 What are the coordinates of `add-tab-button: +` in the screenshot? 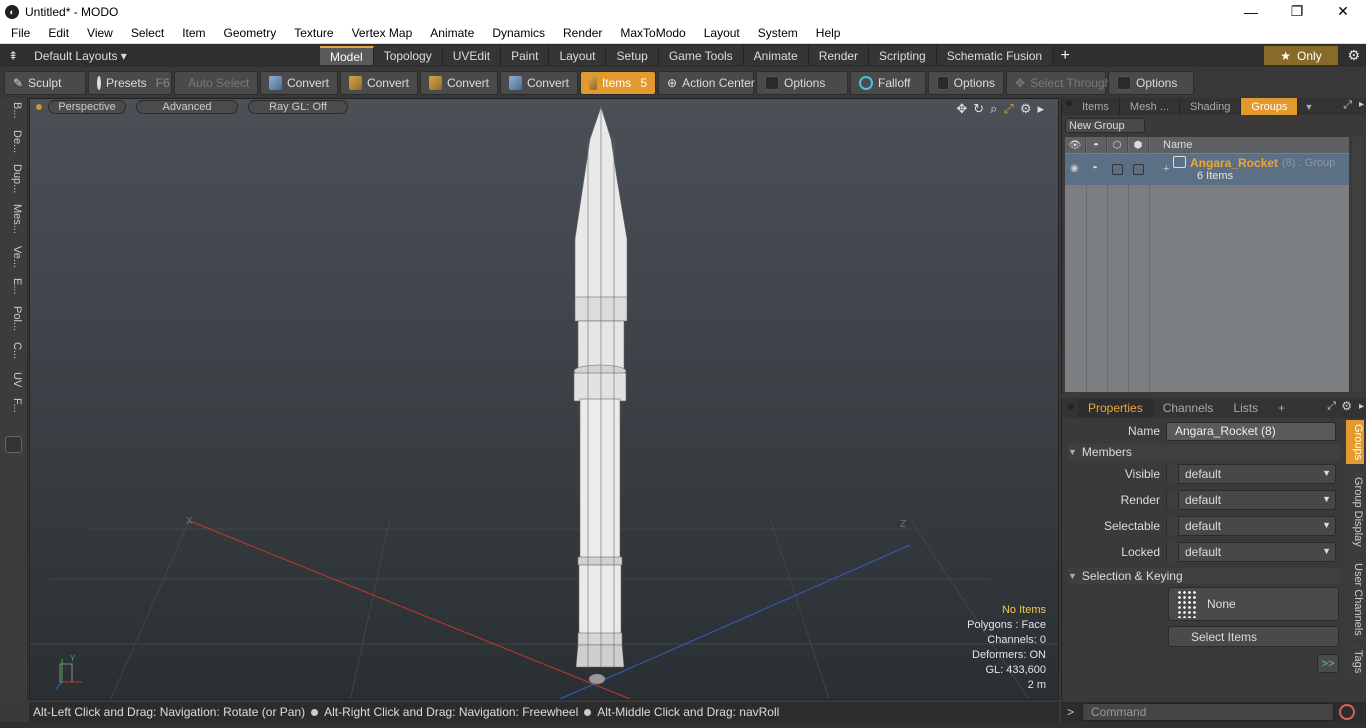 It's located at (1065, 56).